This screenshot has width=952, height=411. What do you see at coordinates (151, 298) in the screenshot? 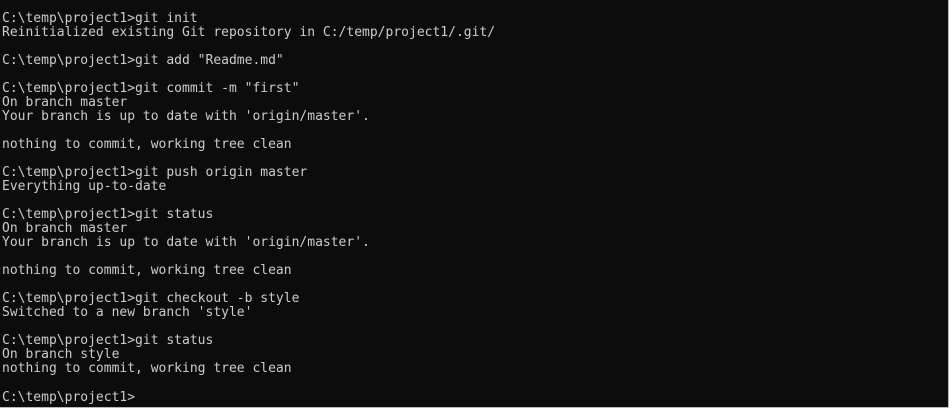
I see `console-line: C:\temp\project1>git checkout -b style` at bounding box center [151, 298].